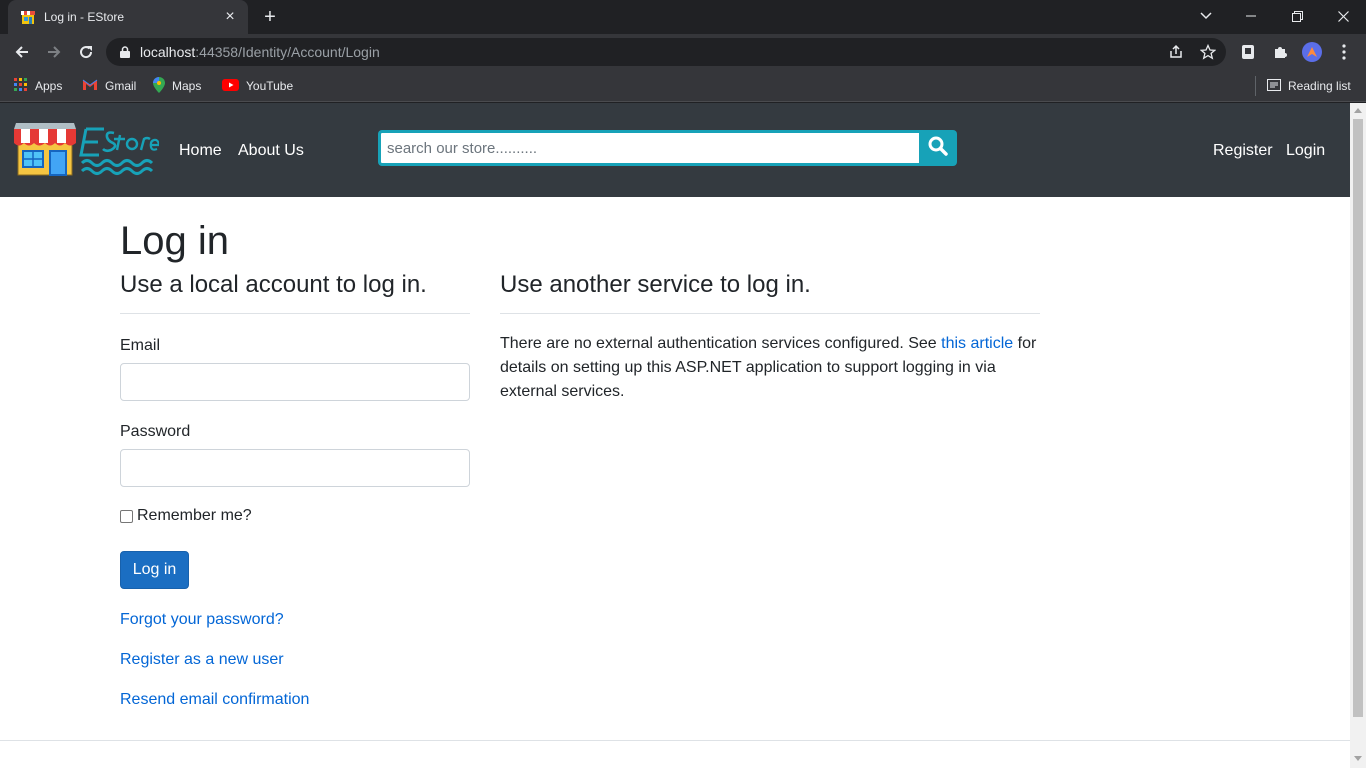 This screenshot has width=1366, height=768. Describe the element at coordinates (187, 86) in the screenshot. I see `bookmark-label: Maps` at that location.